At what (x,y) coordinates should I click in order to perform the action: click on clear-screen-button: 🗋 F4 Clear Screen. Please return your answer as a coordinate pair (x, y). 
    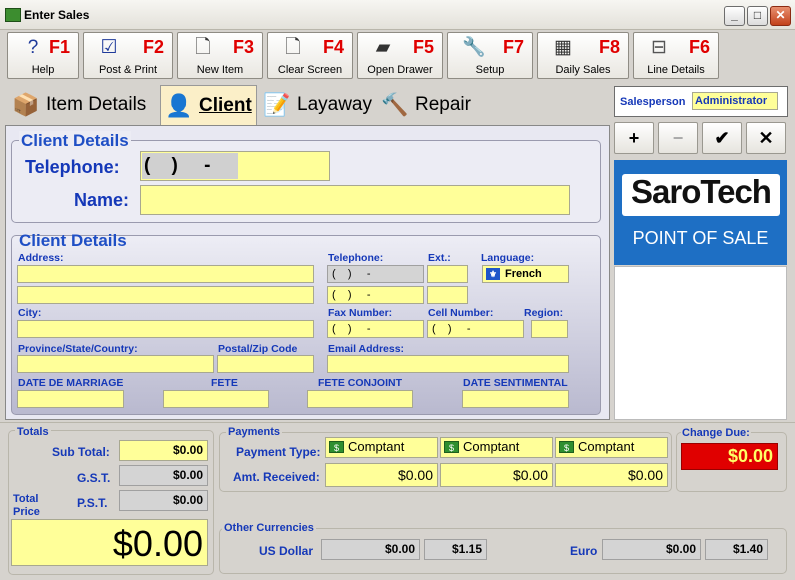
    Looking at the image, I should click on (310, 55).